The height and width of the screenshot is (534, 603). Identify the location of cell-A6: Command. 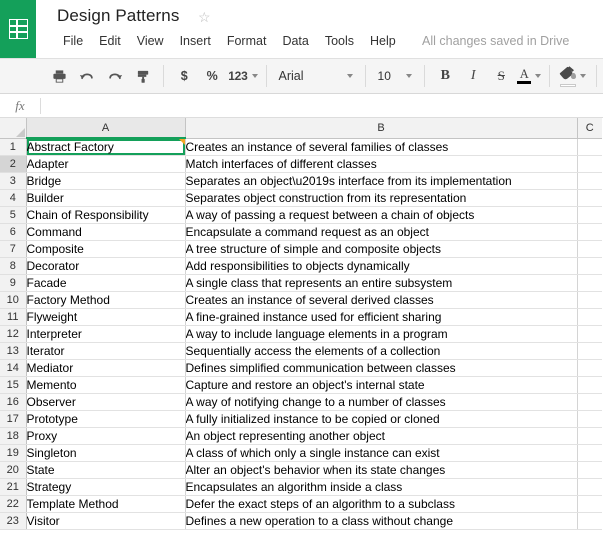
(106, 232).